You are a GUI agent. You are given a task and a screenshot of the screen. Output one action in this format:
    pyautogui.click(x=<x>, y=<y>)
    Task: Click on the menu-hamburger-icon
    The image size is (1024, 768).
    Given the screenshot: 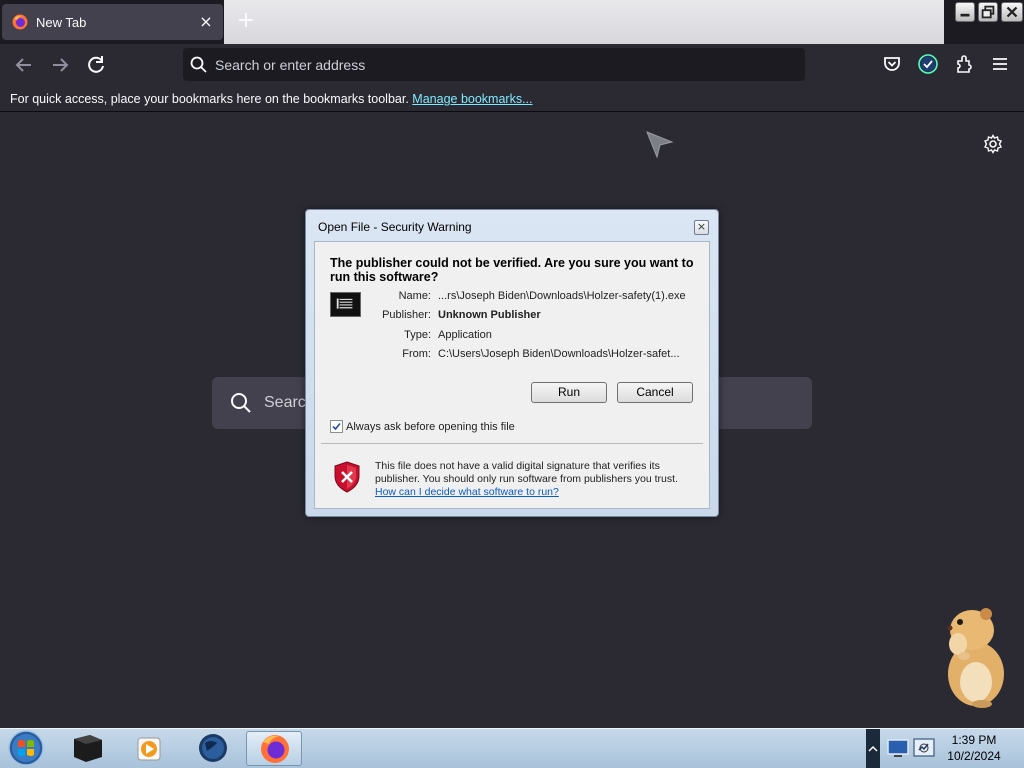 What is the action you would take?
    pyautogui.click(x=1000, y=64)
    